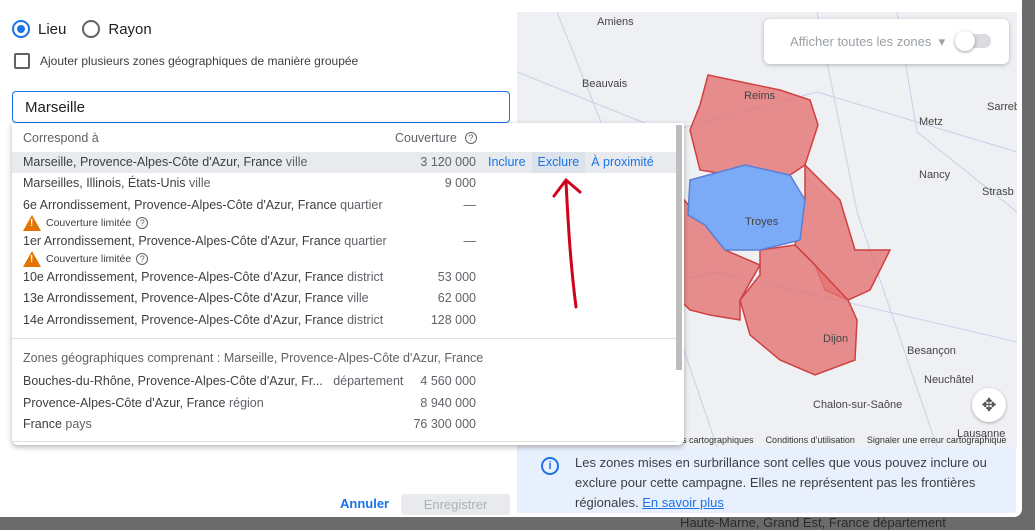 The image size is (1035, 530). What do you see at coordinates (973, 41) in the screenshot?
I see `show-all-zones-toggle` at bounding box center [973, 41].